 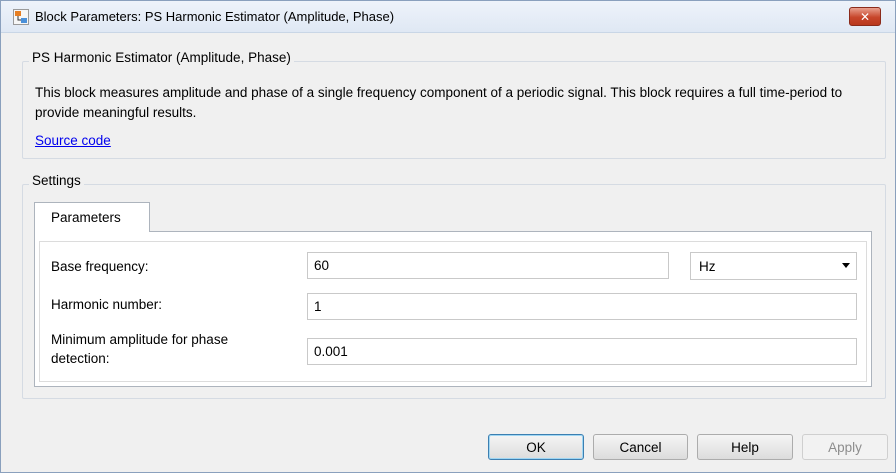 What do you see at coordinates (56, 180) in the screenshot?
I see `settings-group-title: Settings` at bounding box center [56, 180].